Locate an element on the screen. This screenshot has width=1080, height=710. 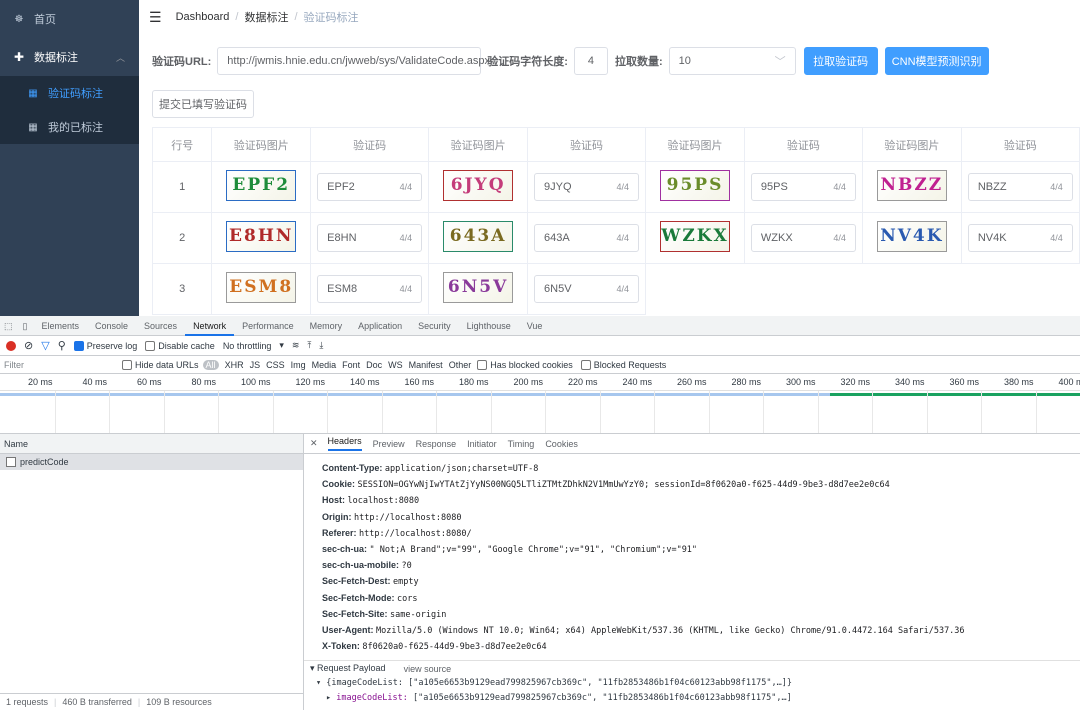
type-filter-ws: WS is located at coordinates (395, 365).